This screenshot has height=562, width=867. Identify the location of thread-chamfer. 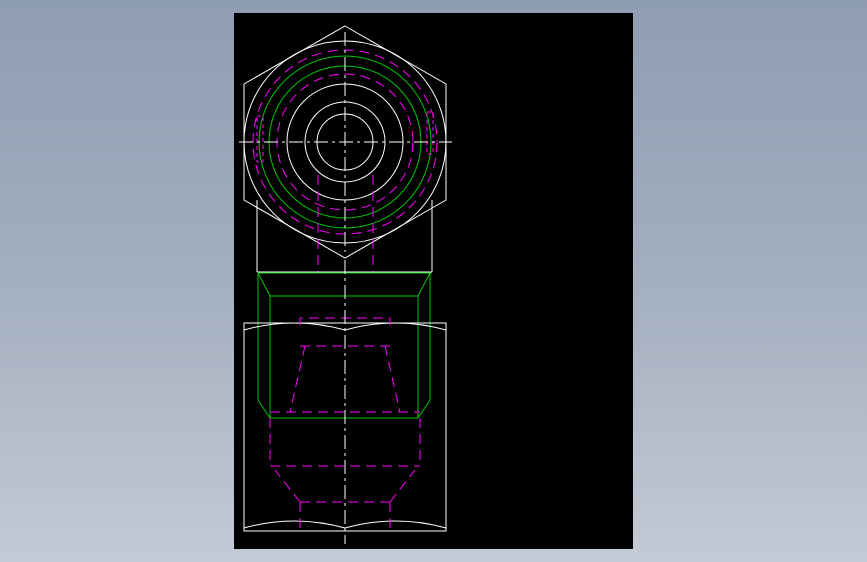
(344, 284).